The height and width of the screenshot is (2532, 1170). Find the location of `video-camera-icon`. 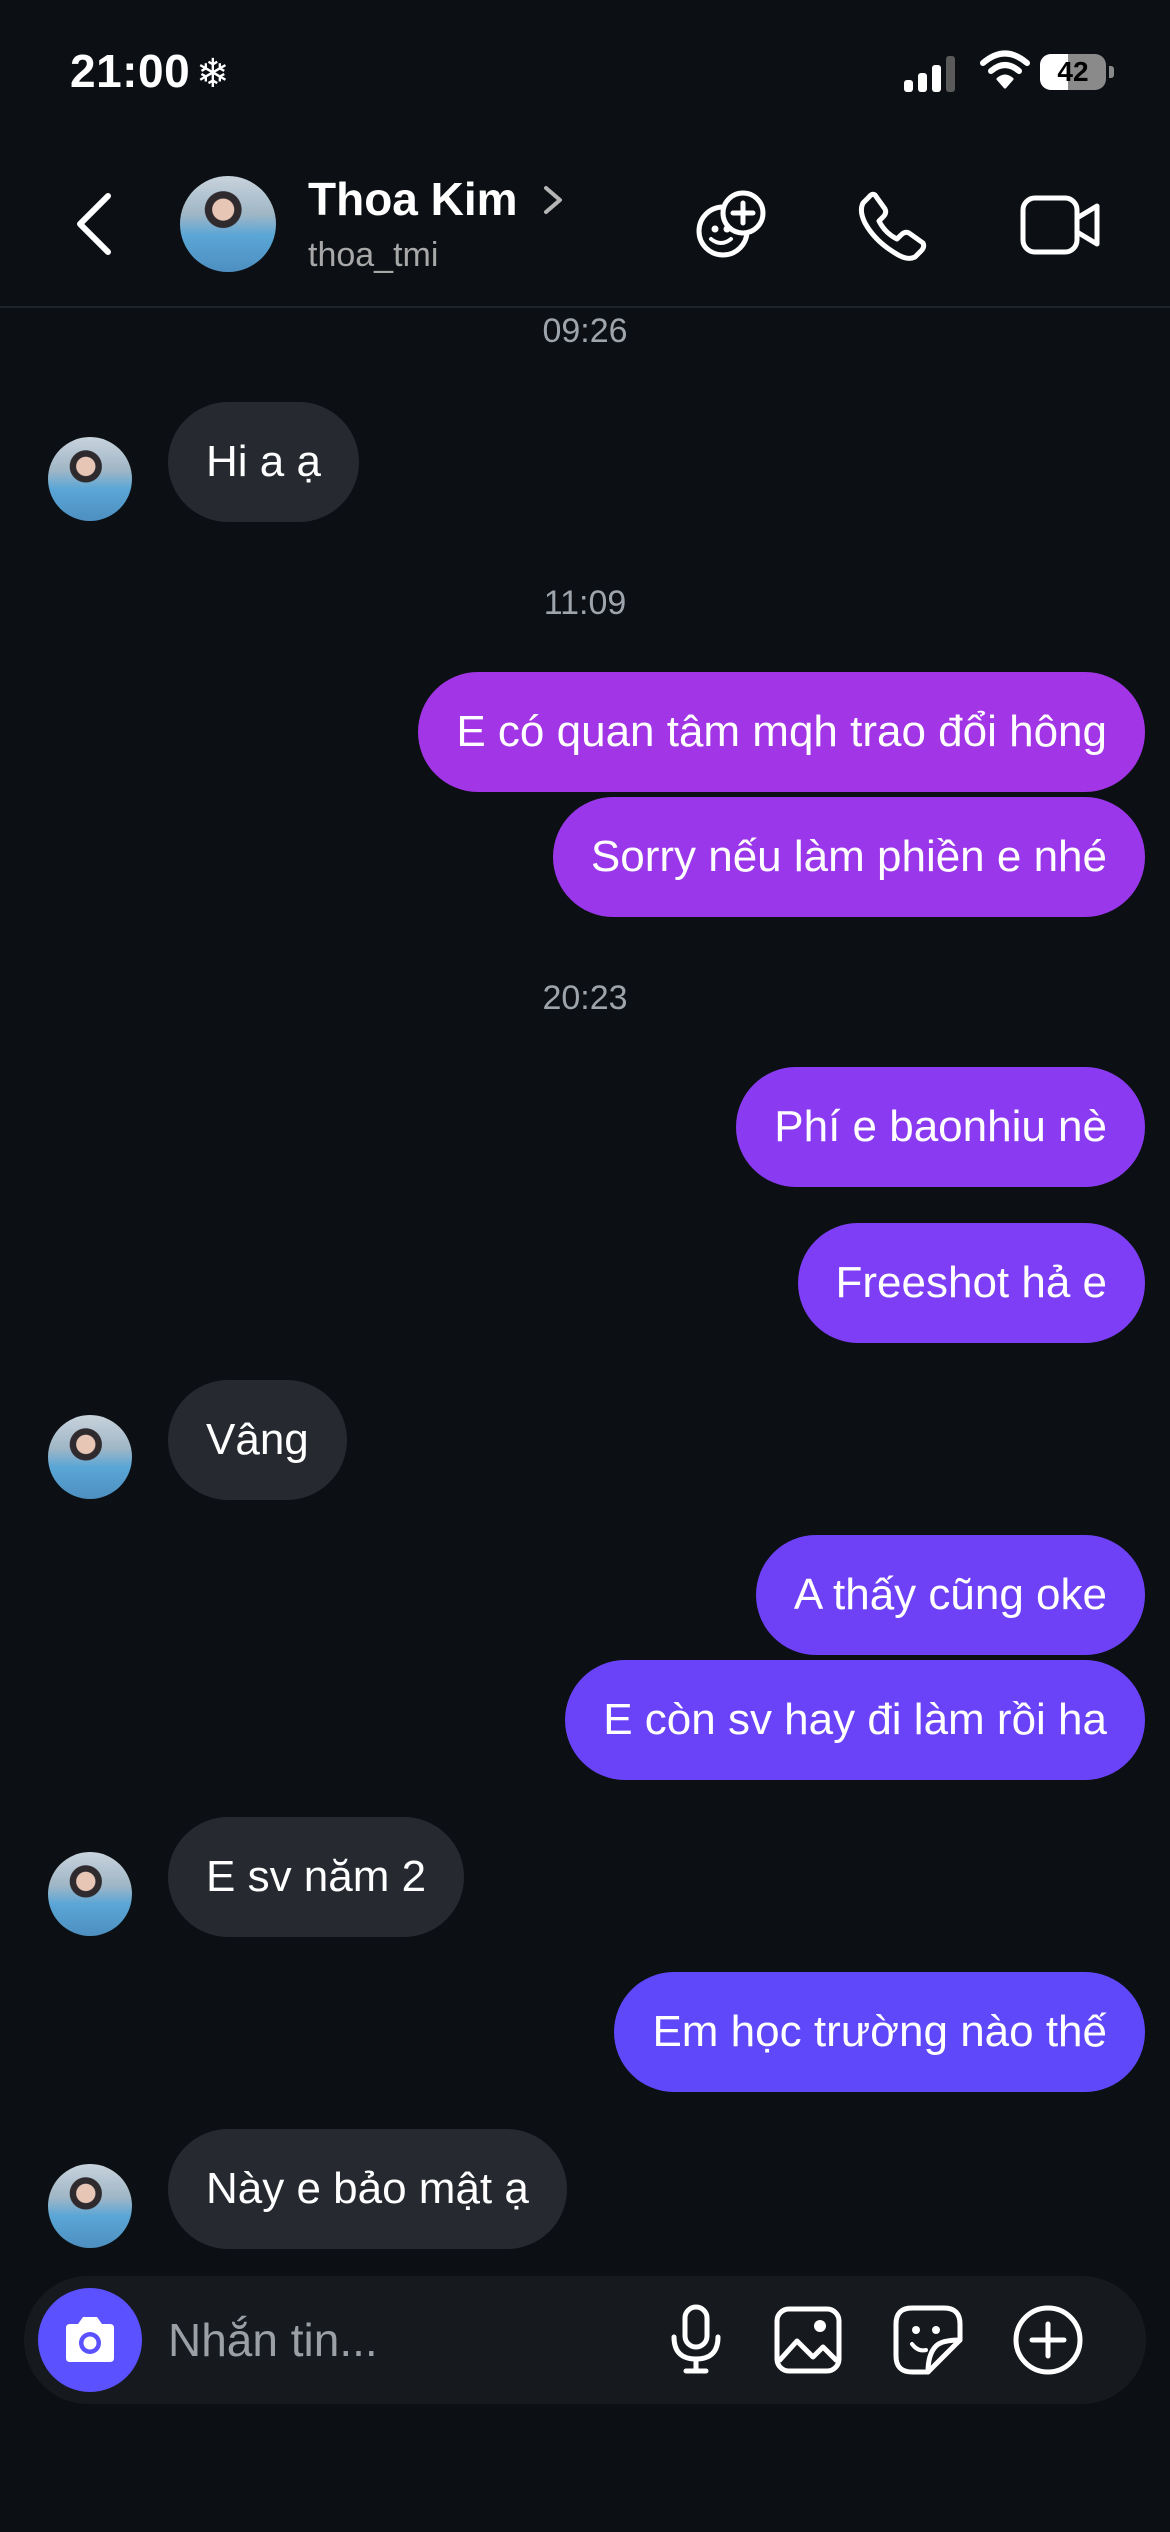

video-camera-icon is located at coordinates (1060, 225).